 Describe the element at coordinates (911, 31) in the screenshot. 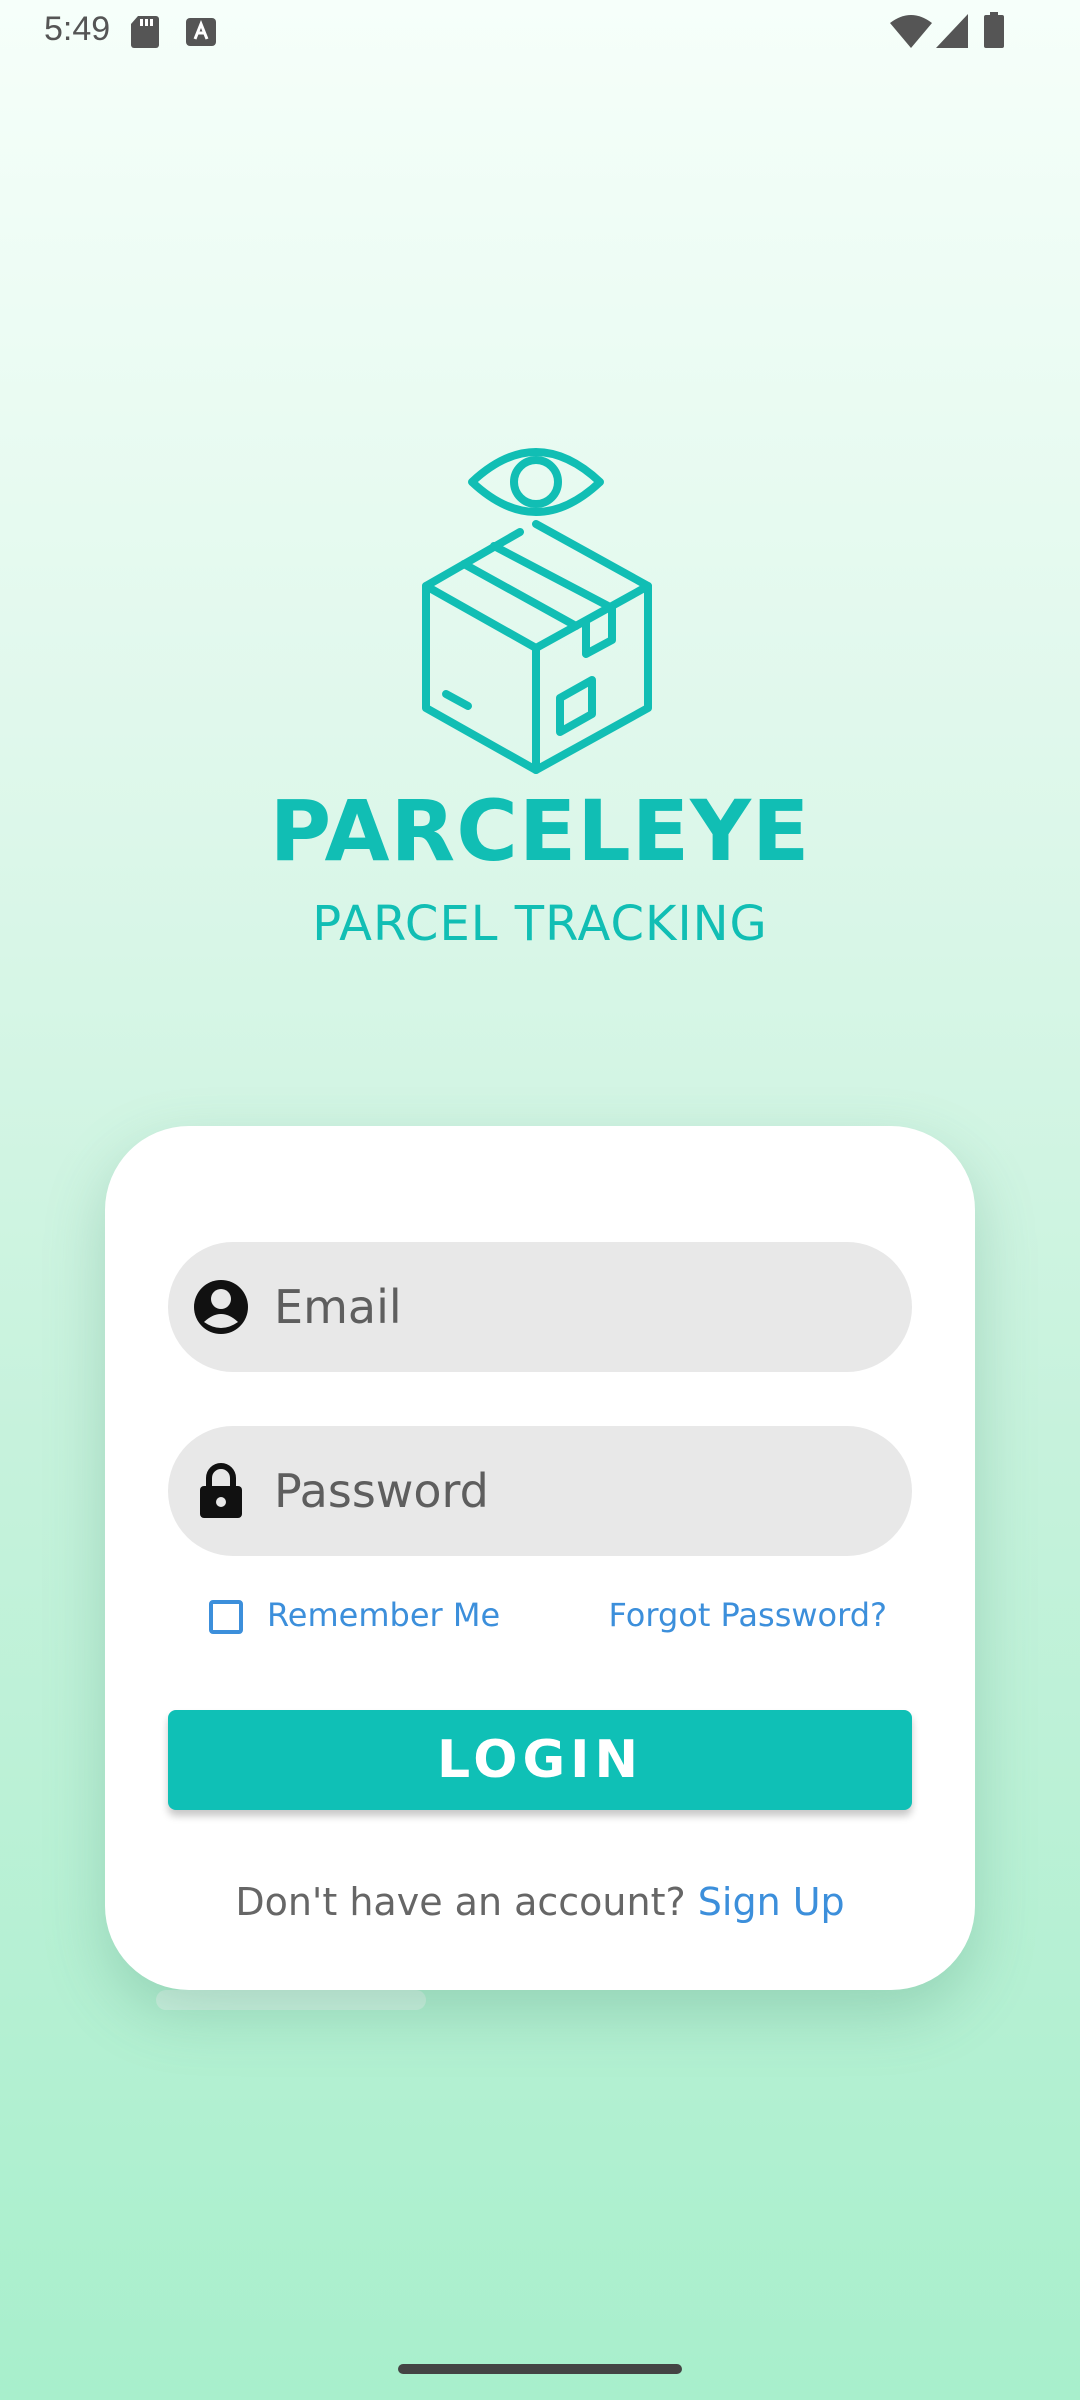

I see `wifi-icon` at that location.